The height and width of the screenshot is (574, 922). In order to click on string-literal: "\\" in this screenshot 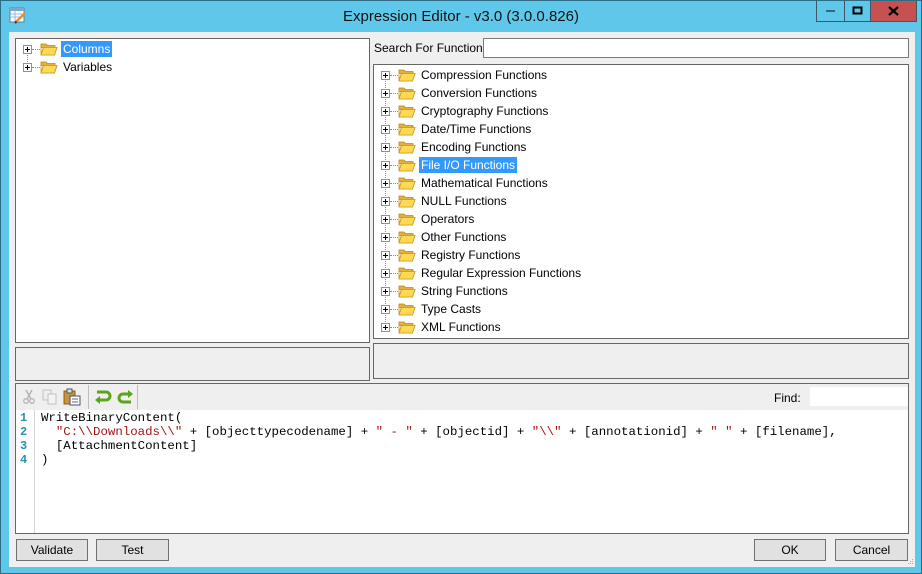, I will do `click(546, 432)`.